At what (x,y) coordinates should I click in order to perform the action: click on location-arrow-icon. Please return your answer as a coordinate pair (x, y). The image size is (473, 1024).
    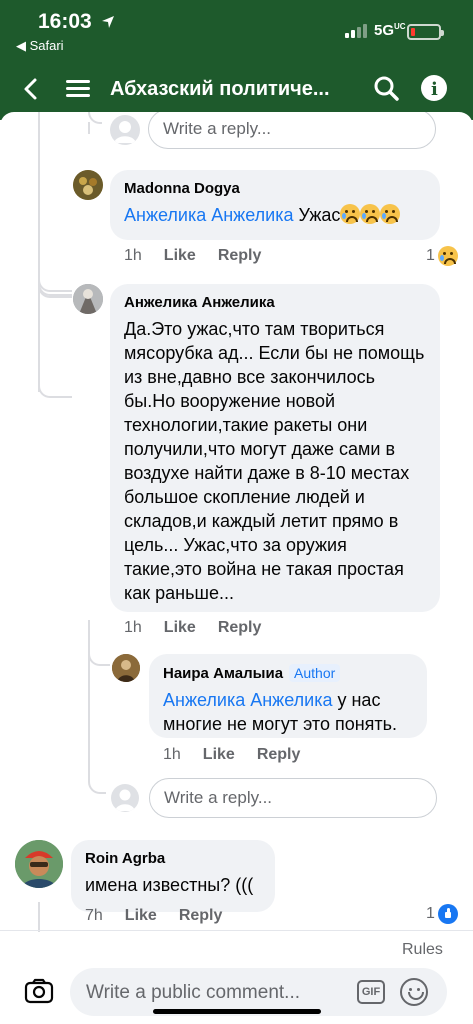
    Looking at the image, I should click on (108, 22).